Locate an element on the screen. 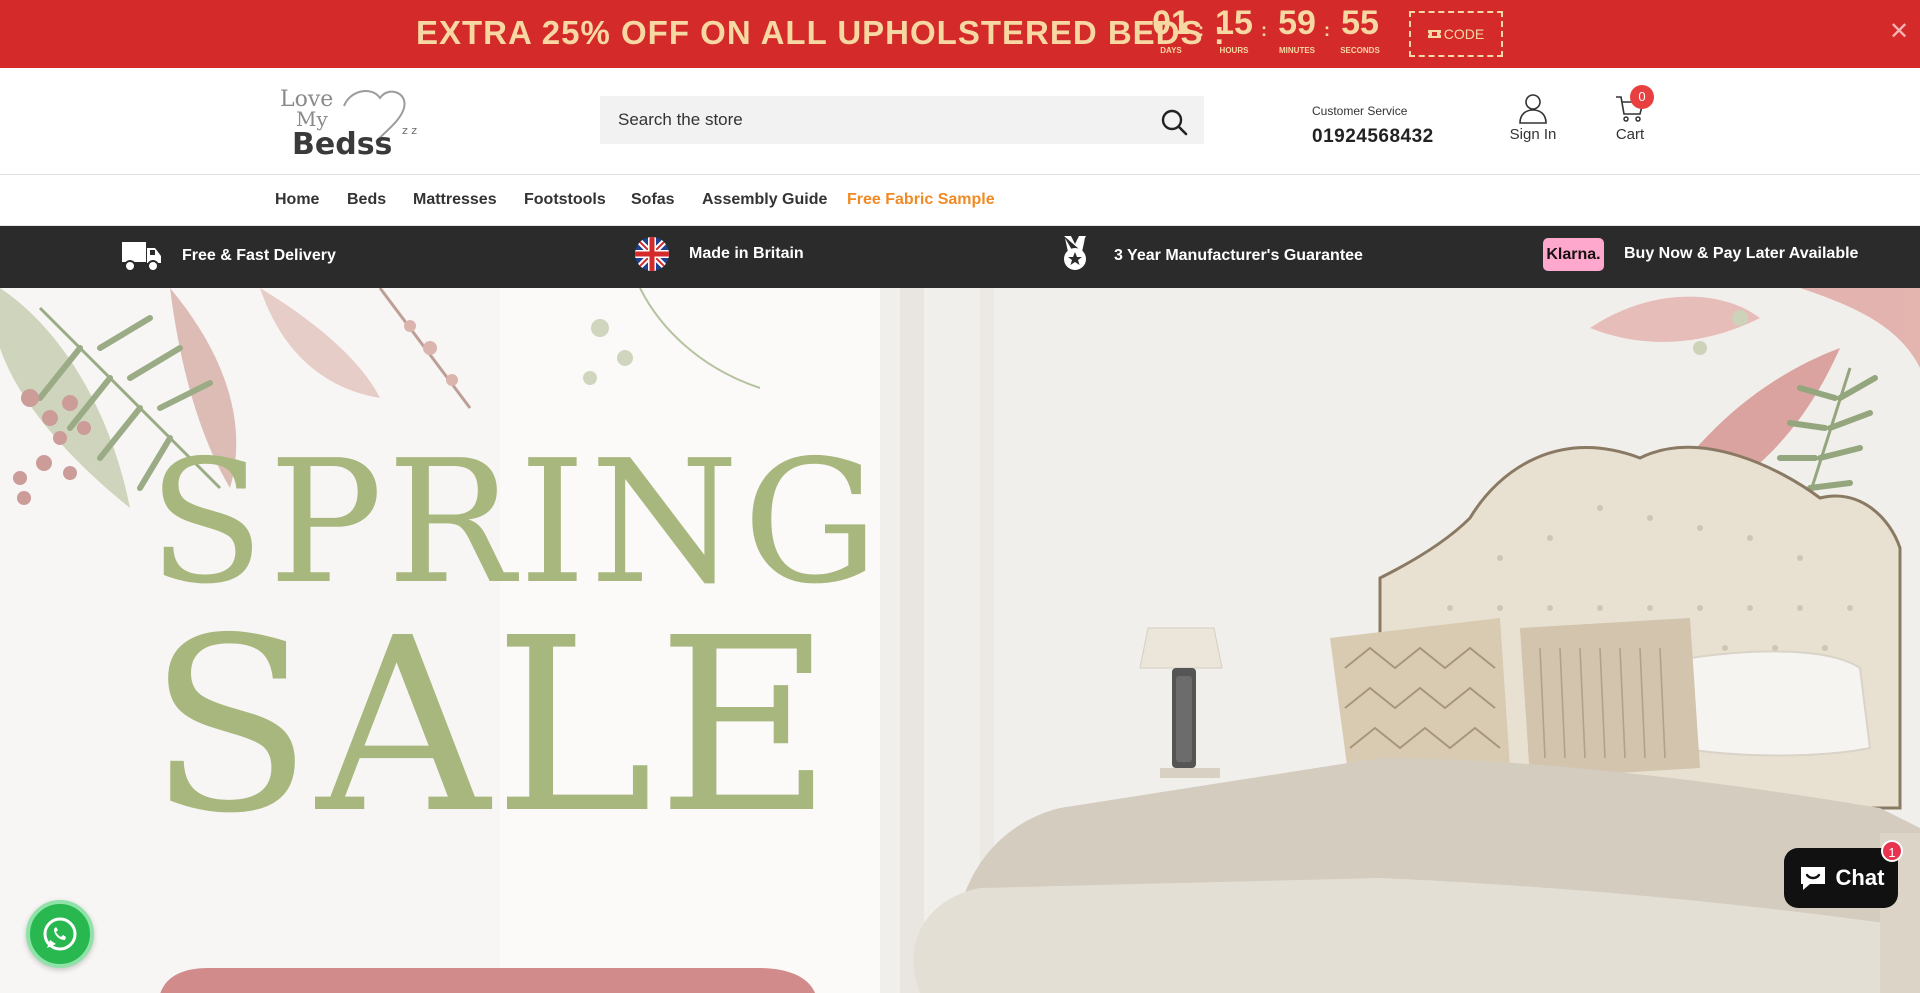 The image size is (1920, 993). user-icon is located at coordinates (1533, 109).